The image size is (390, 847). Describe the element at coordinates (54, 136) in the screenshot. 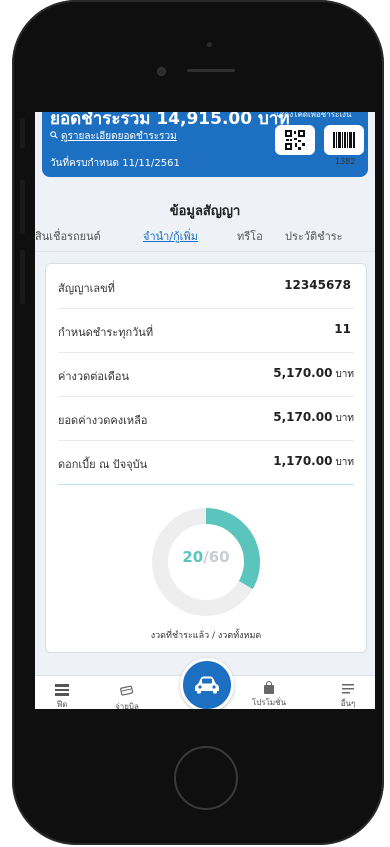

I see `search-icon` at that location.